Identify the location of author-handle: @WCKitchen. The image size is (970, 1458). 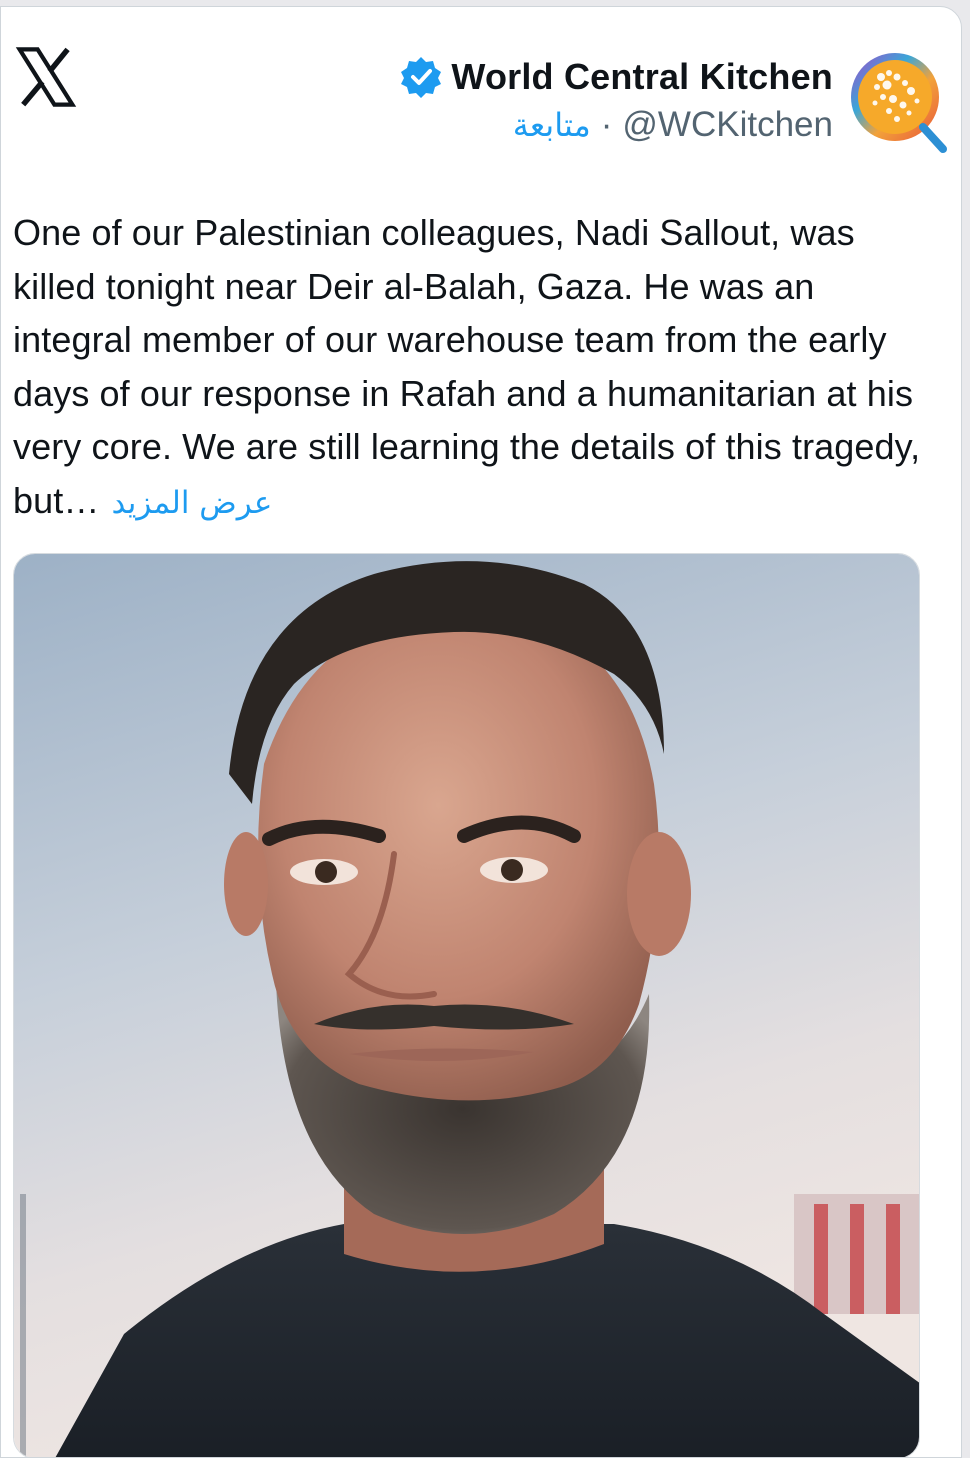
(727, 125).